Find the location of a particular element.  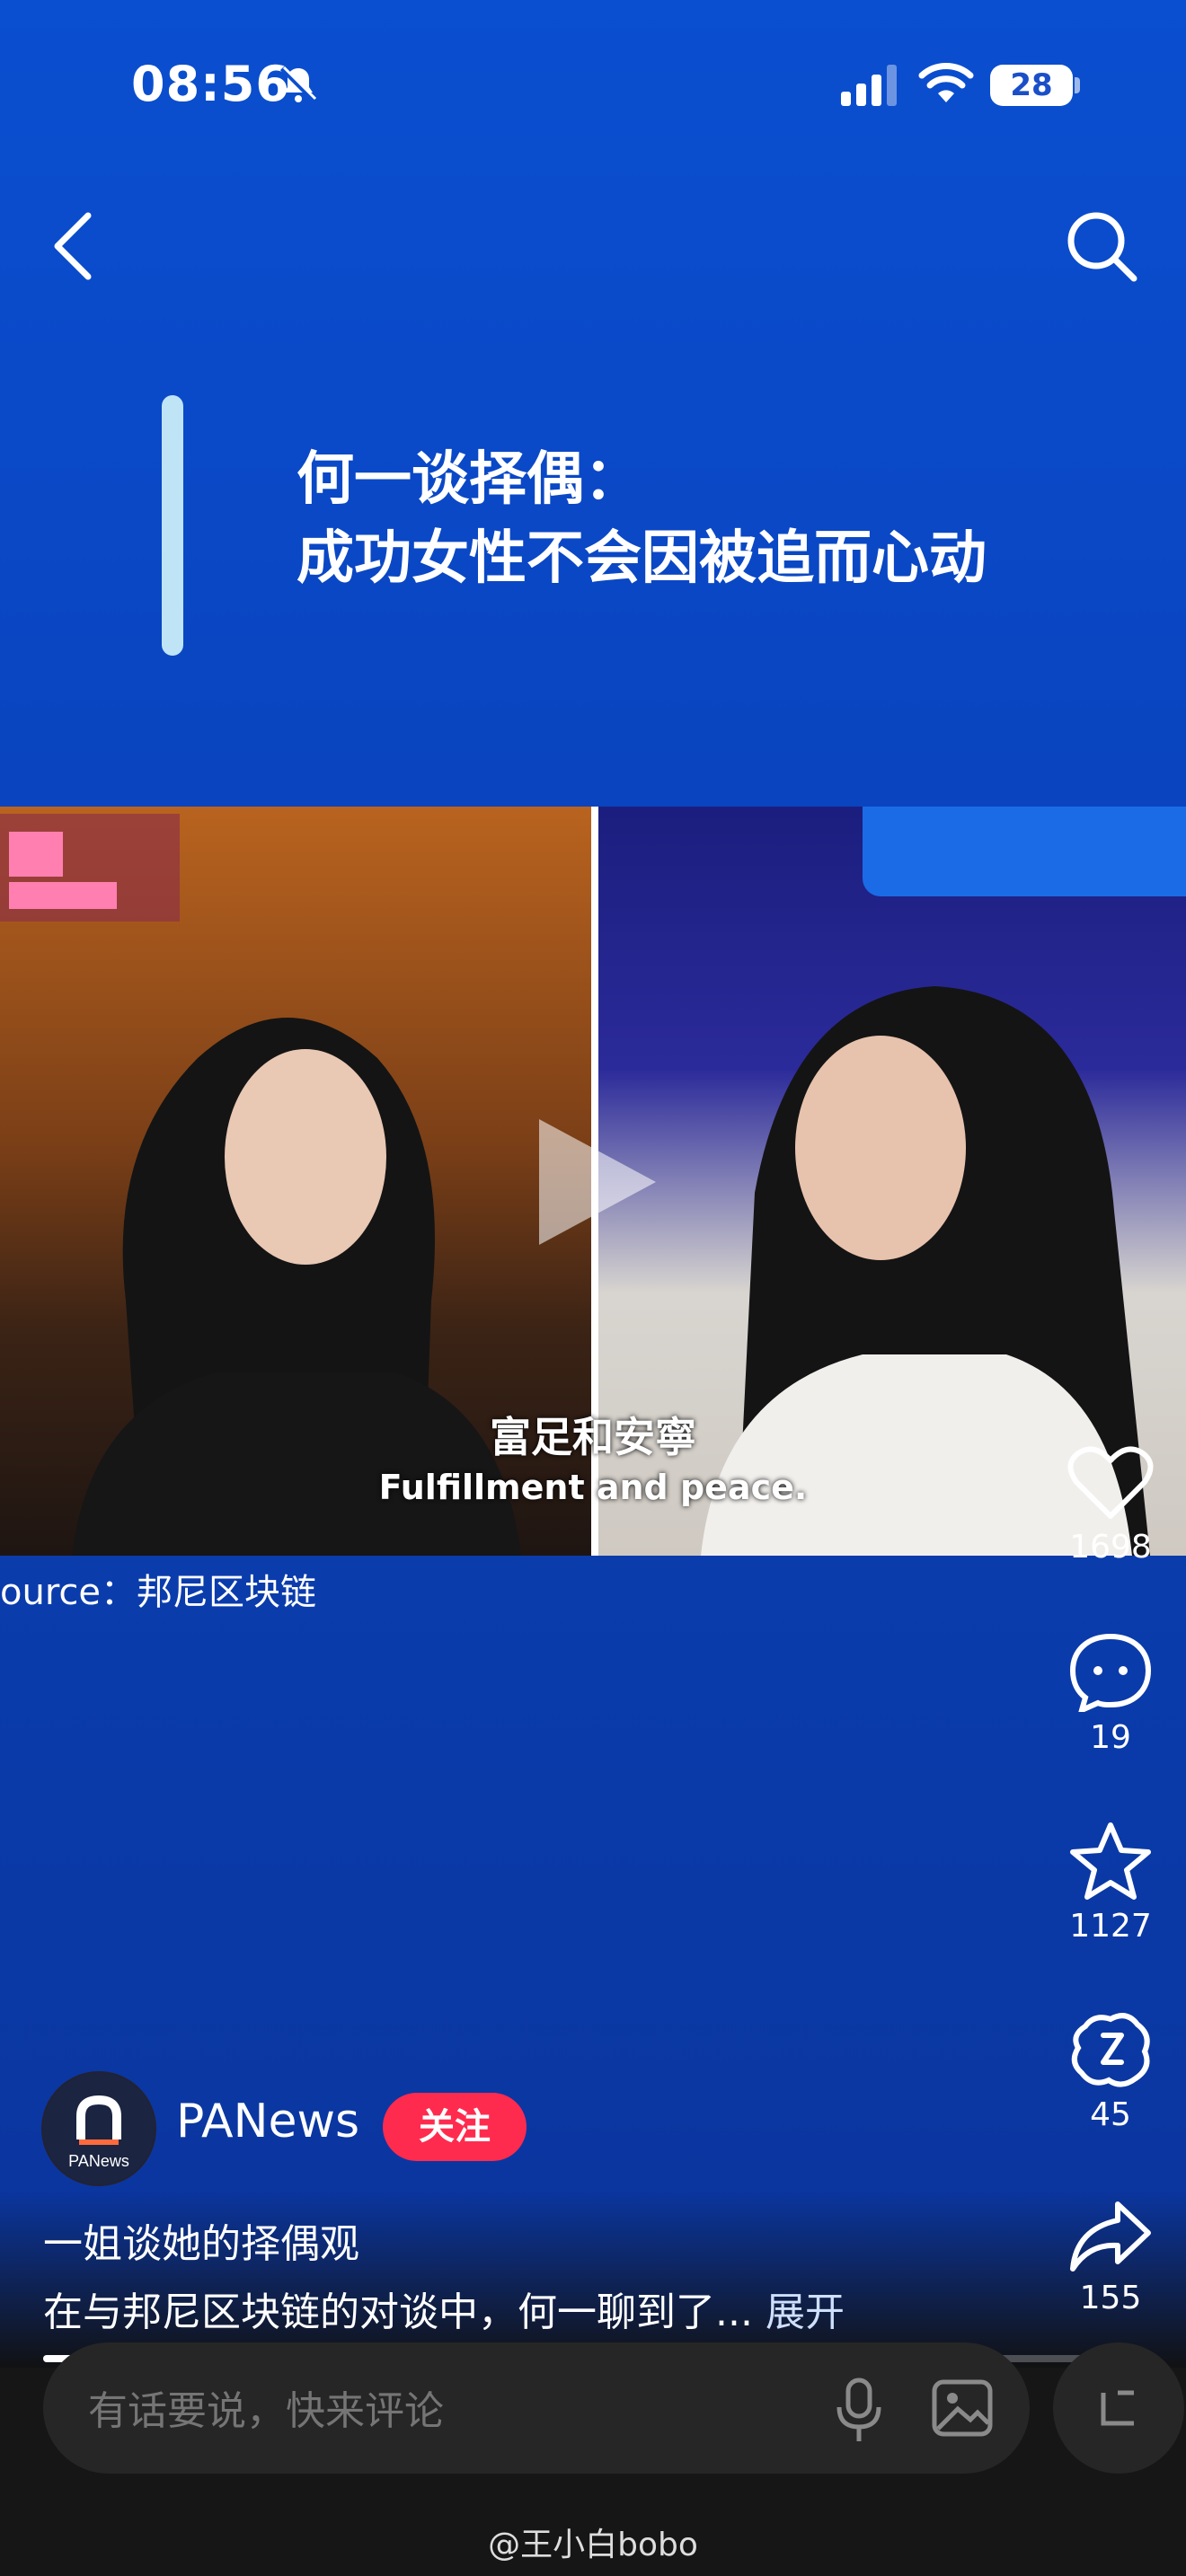

search-icon is located at coordinates (1101, 246).